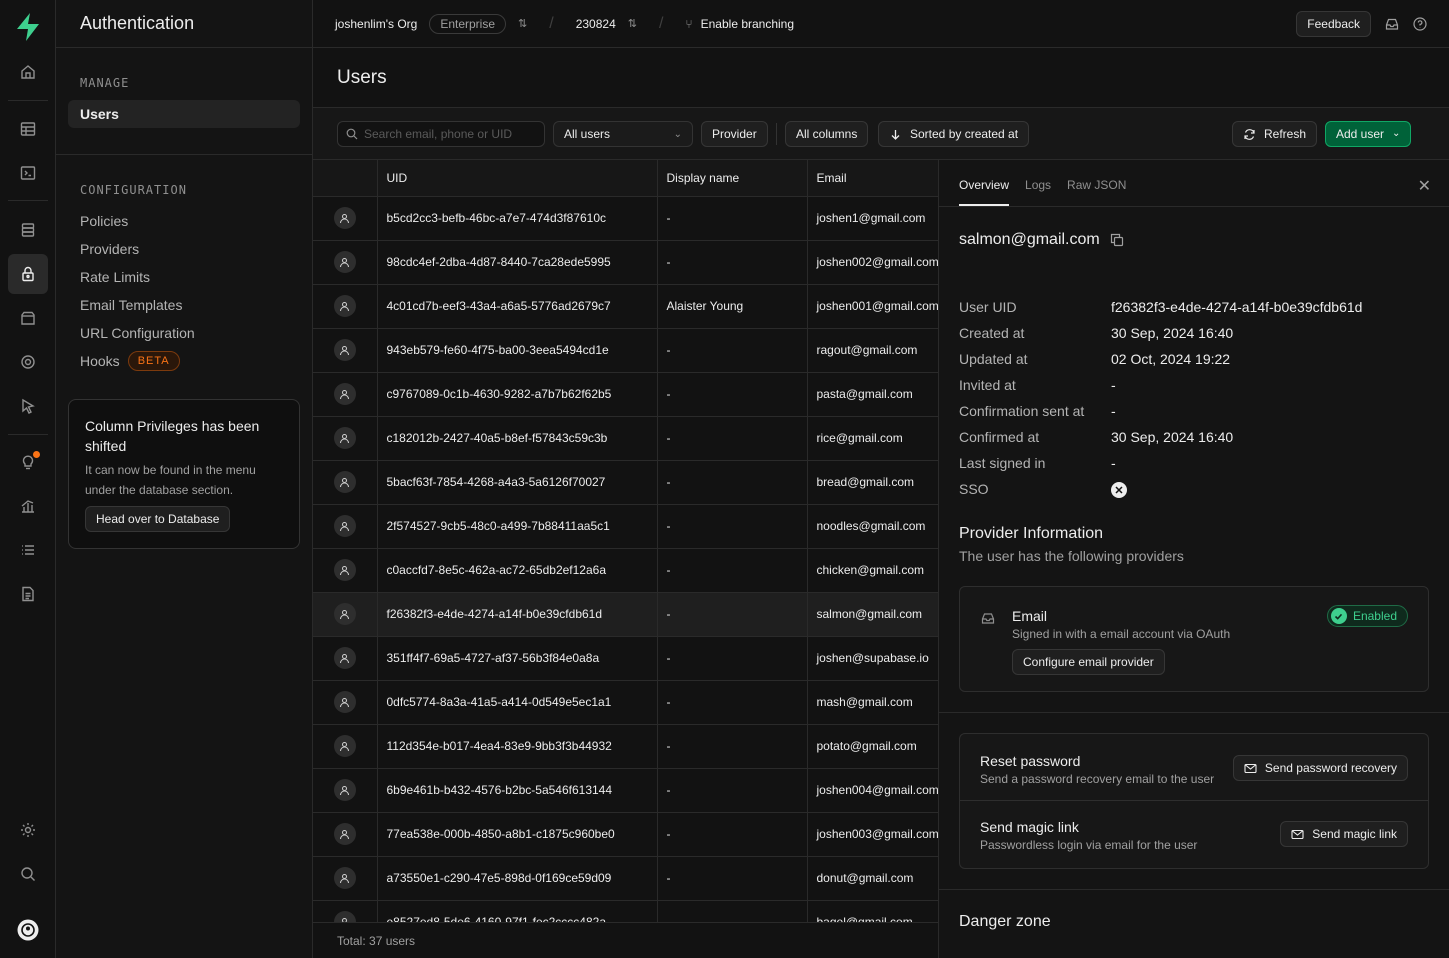 The image size is (1449, 958). What do you see at coordinates (895, 134) in the screenshot?
I see `arrow-down-icon` at bounding box center [895, 134].